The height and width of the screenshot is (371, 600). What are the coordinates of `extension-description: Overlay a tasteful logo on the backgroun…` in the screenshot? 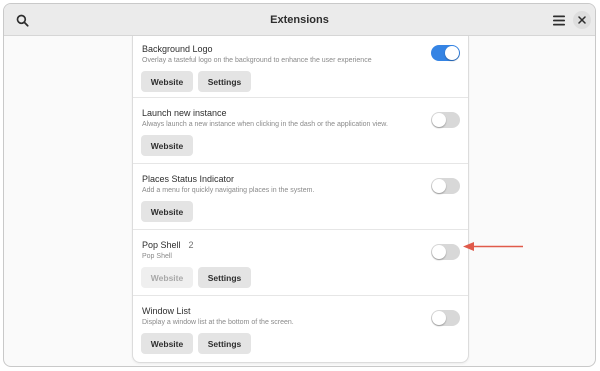 It's located at (257, 60).